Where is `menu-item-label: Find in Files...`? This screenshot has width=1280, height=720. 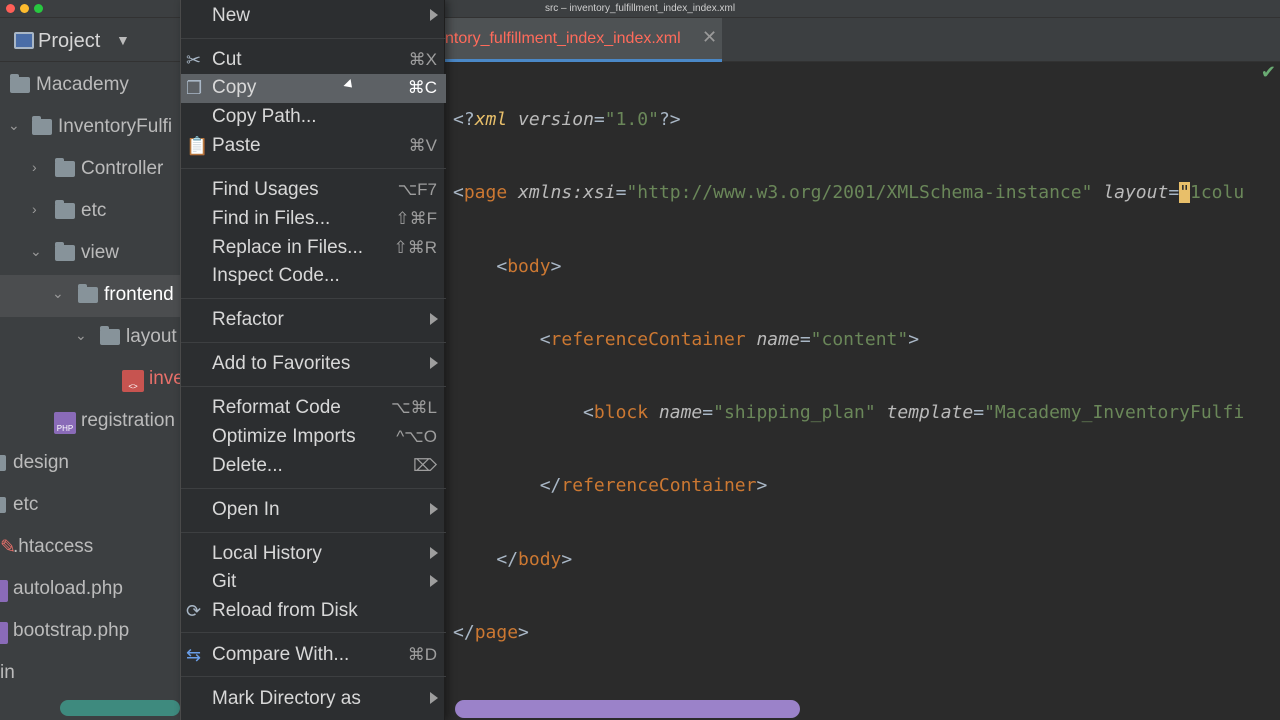
menu-item-label: Find in Files... is located at coordinates (271, 218).